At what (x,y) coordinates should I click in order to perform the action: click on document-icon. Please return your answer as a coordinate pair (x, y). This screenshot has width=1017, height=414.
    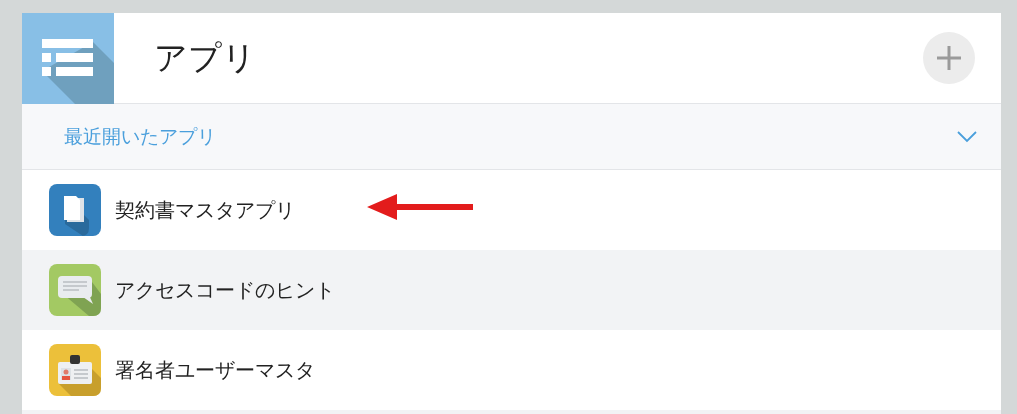
    Looking at the image, I should click on (75, 210).